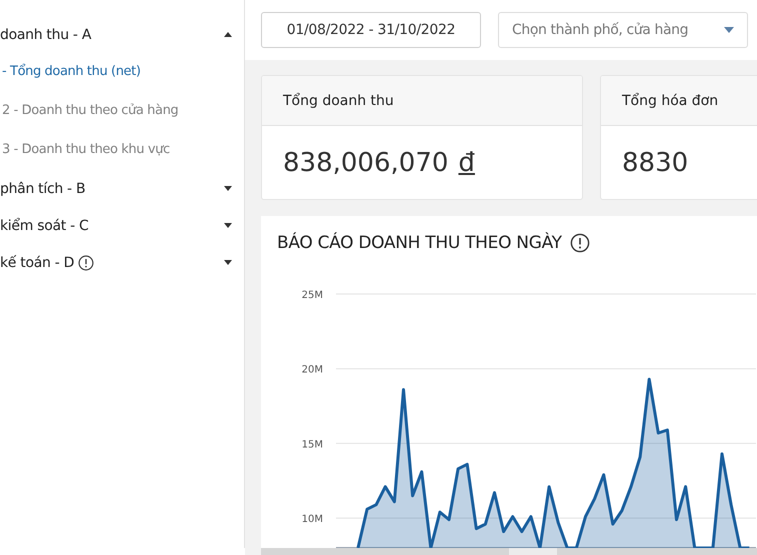  Describe the element at coordinates (123, 150) in the screenshot. I see `menu-item: 3 - Doanh thu theo khu vực` at that location.